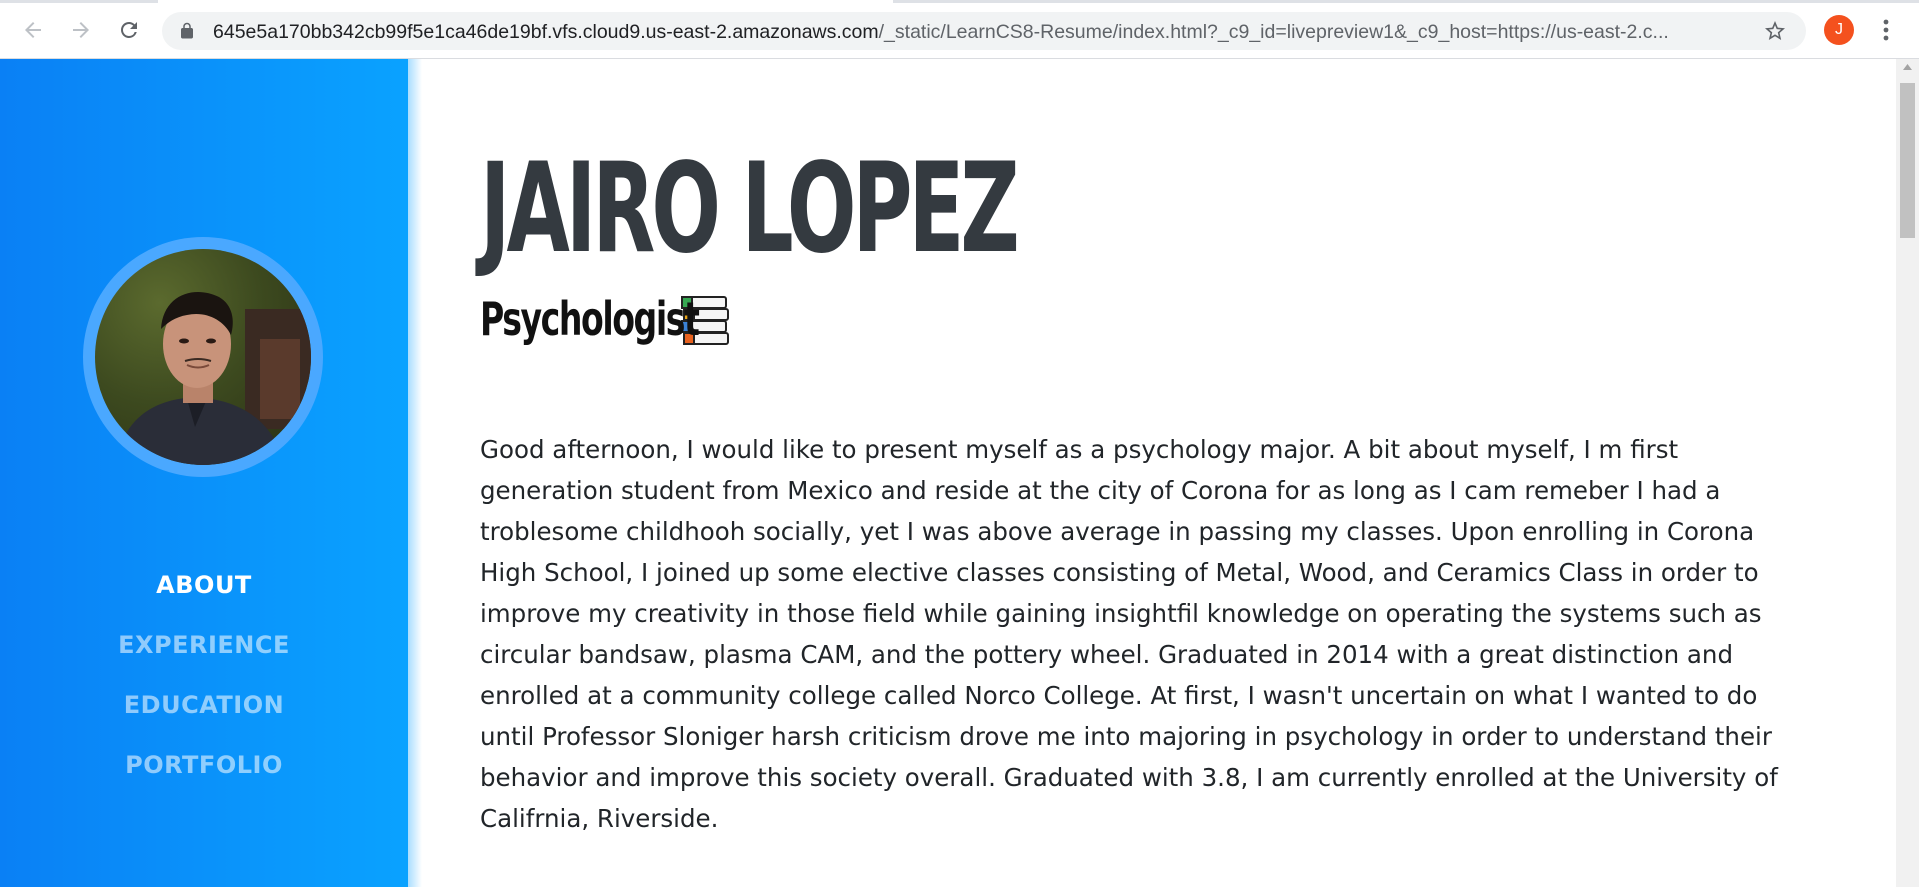 Image resolution: width=1919 pixels, height=887 pixels. I want to click on arrow-left-icon, so click(33, 30).